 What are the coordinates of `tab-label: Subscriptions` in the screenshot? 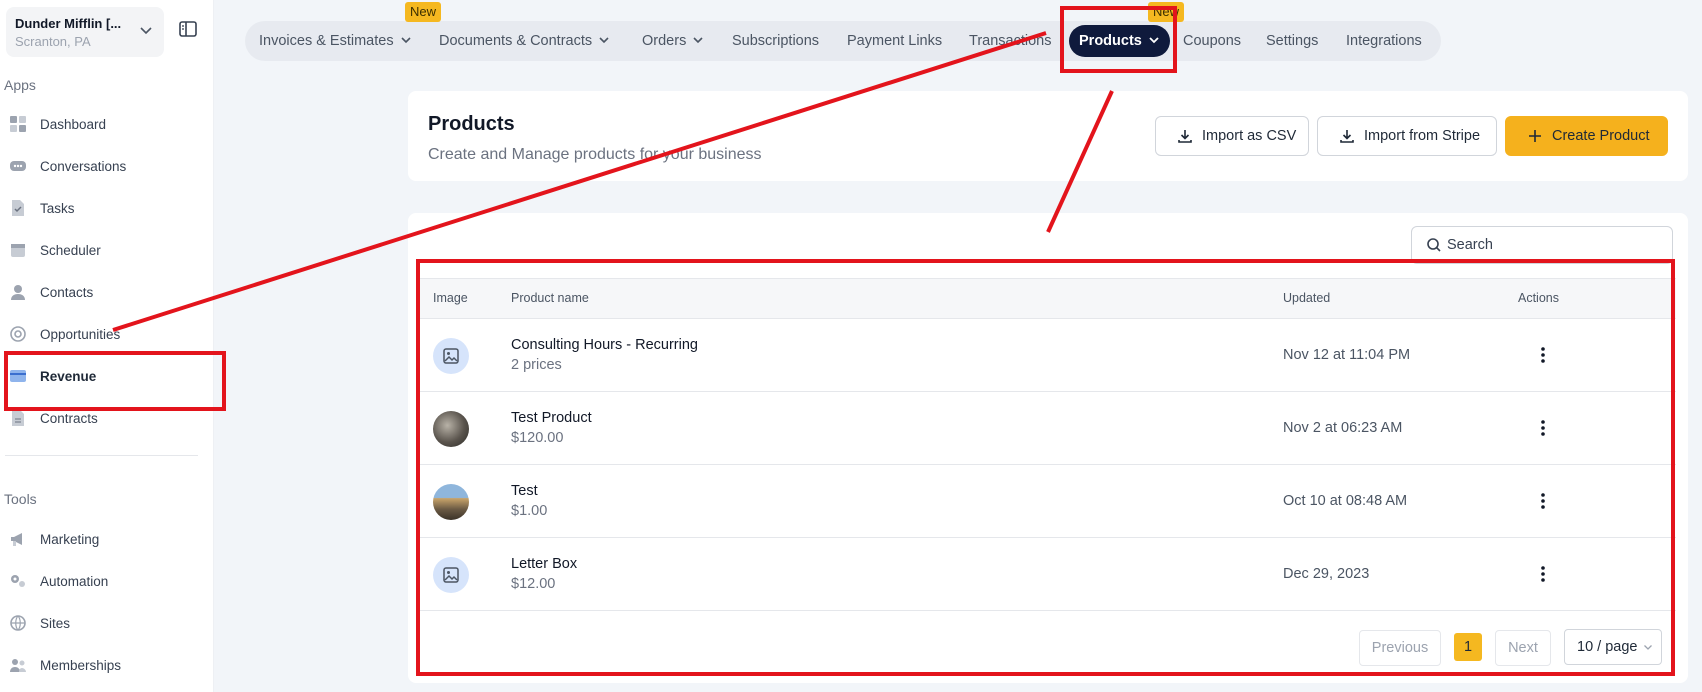 It's located at (776, 41).